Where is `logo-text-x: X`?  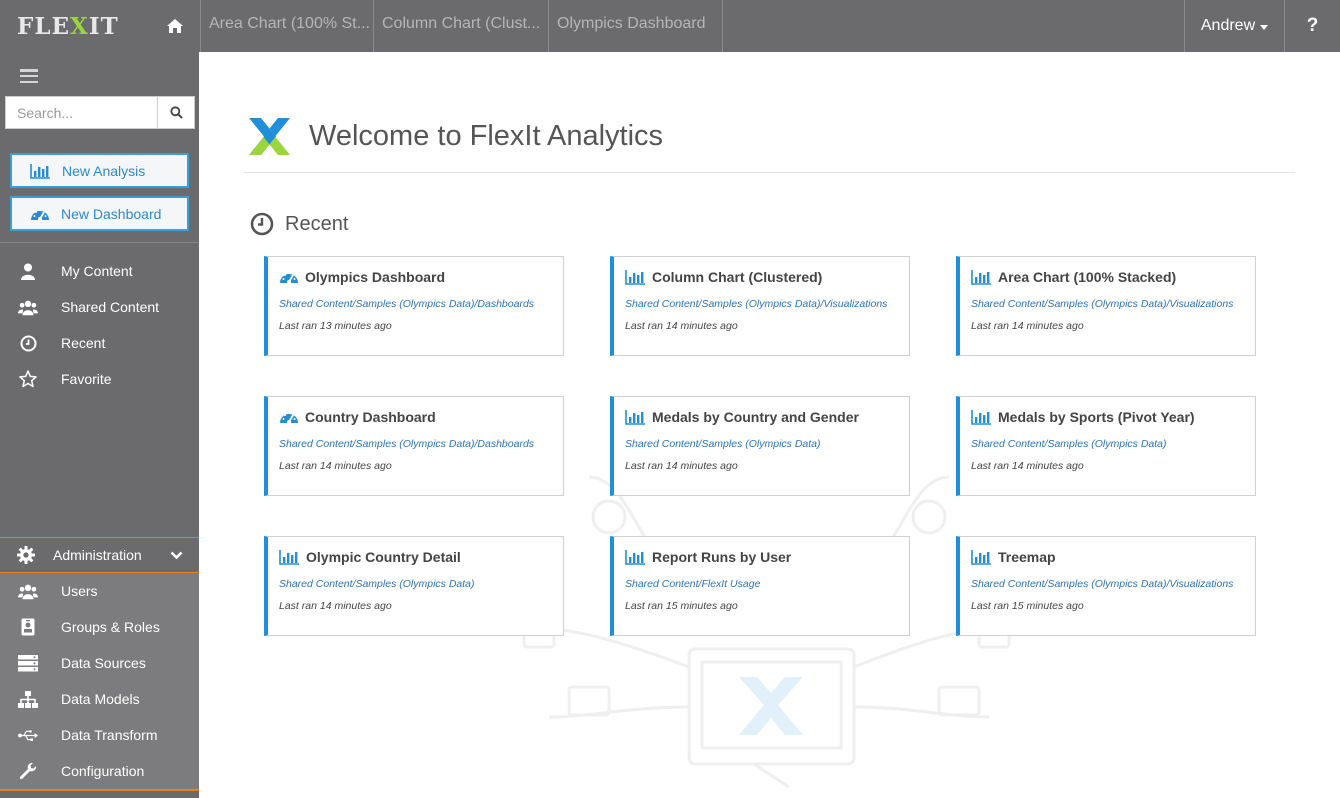
logo-text-x: X is located at coordinates (79, 26).